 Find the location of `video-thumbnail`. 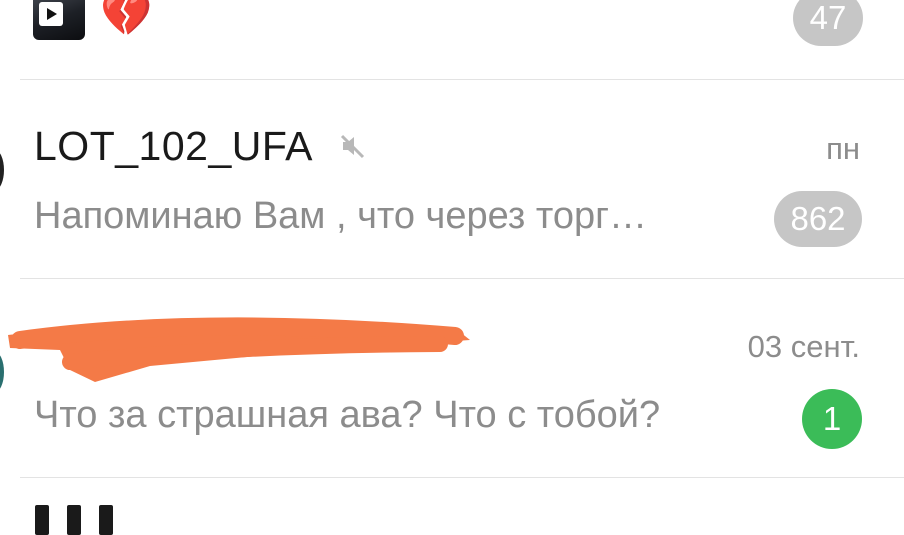

video-thumbnail is located at coordinates (59, 20).